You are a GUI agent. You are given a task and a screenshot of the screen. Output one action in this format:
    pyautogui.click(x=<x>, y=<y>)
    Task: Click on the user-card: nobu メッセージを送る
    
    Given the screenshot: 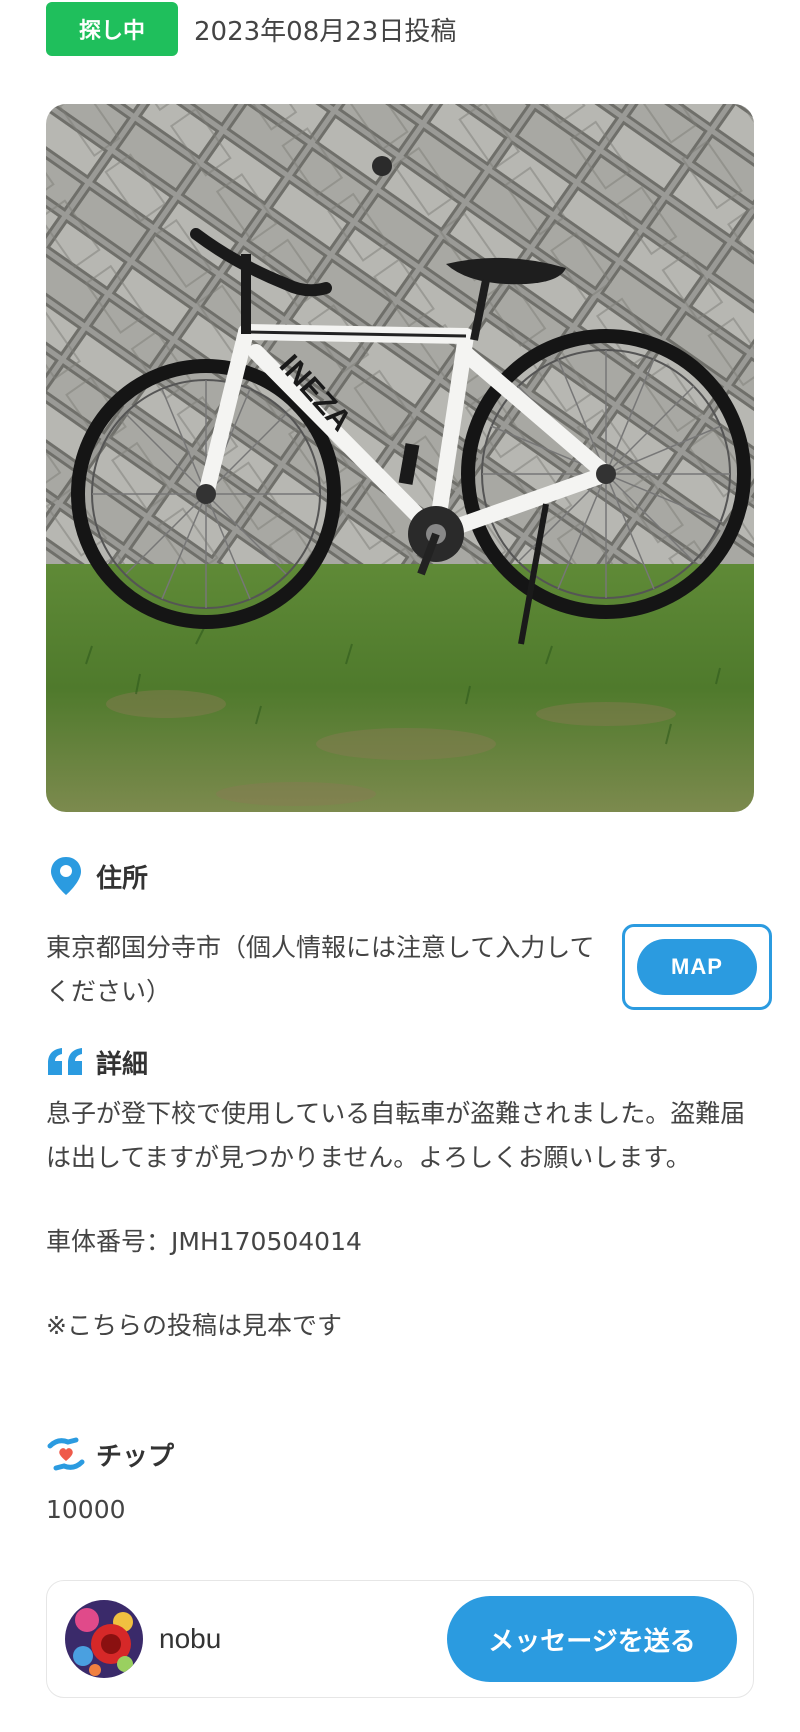 What is the action you would take?
    pyautogui.click(x=400, y=1639)
    